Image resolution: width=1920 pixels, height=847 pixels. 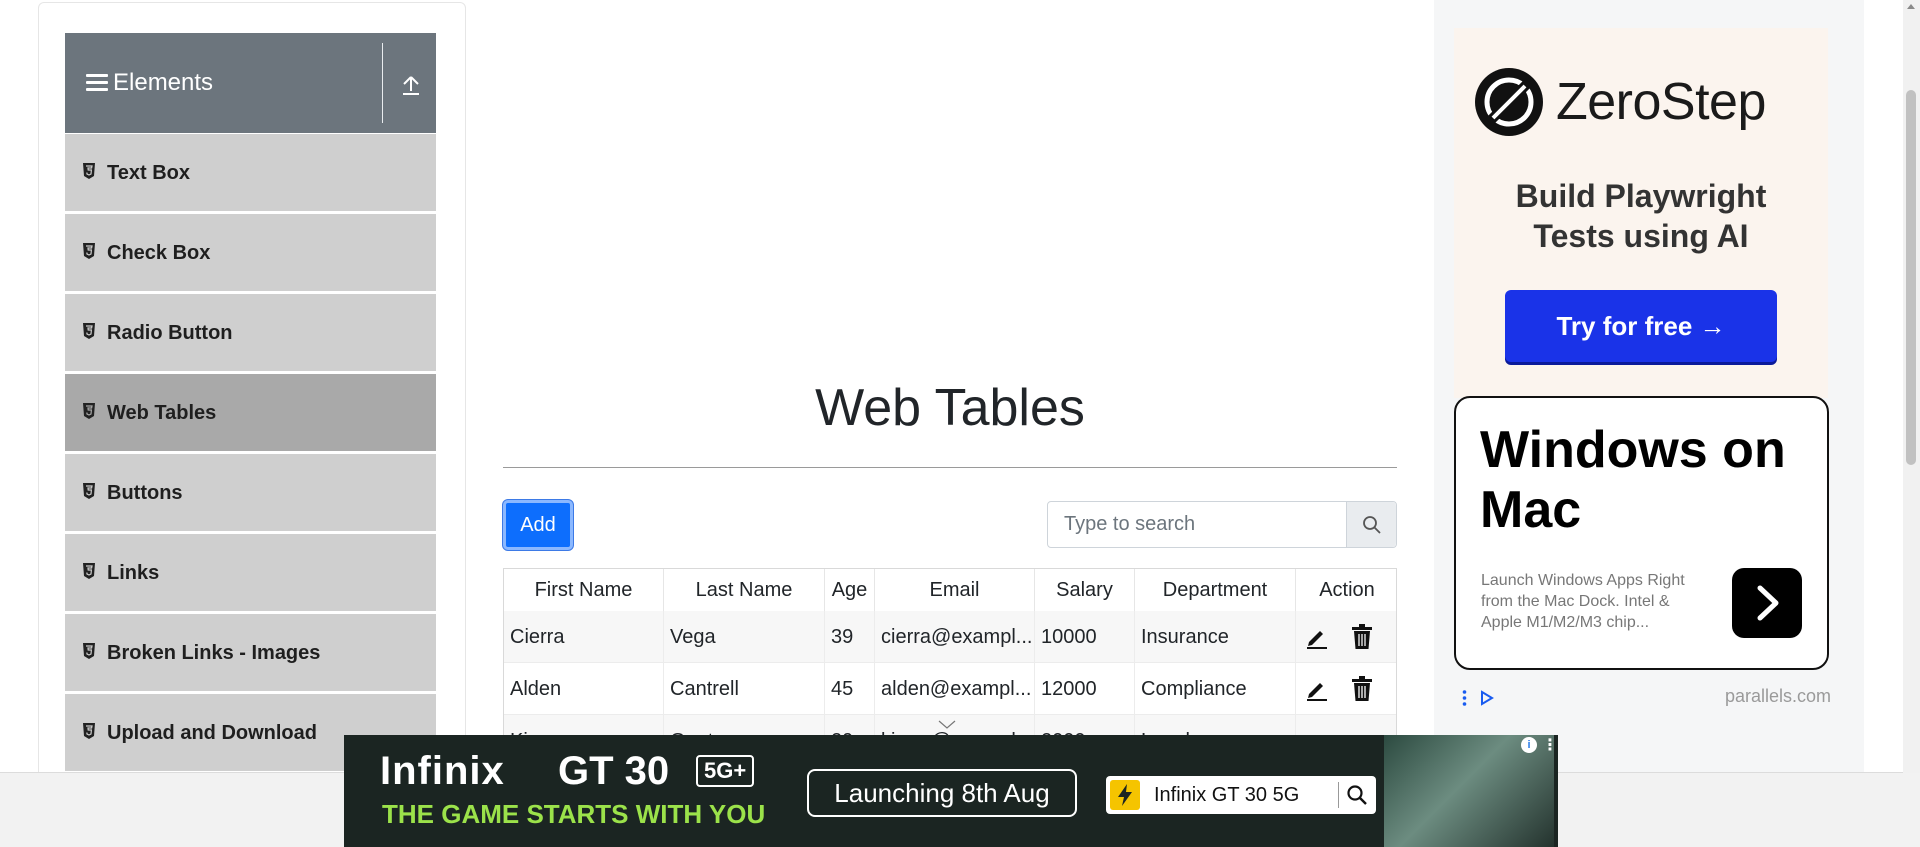 What do you see at coordinates (1661, 102) in the screenshot?
I see `zerostep-brand: ZeroStep` at bounding box center [1661, 102].